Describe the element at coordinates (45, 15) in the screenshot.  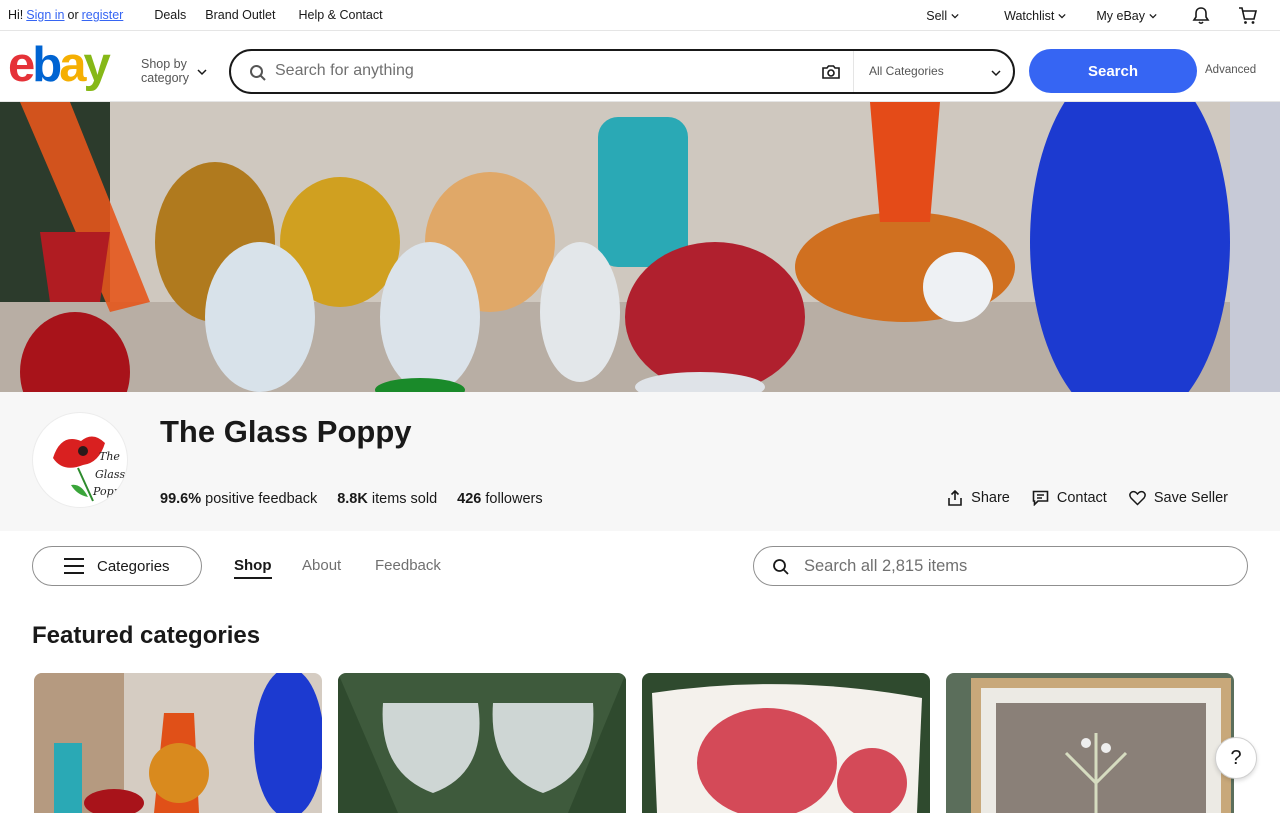
I see `sign-in-link: Sign in` at that location.